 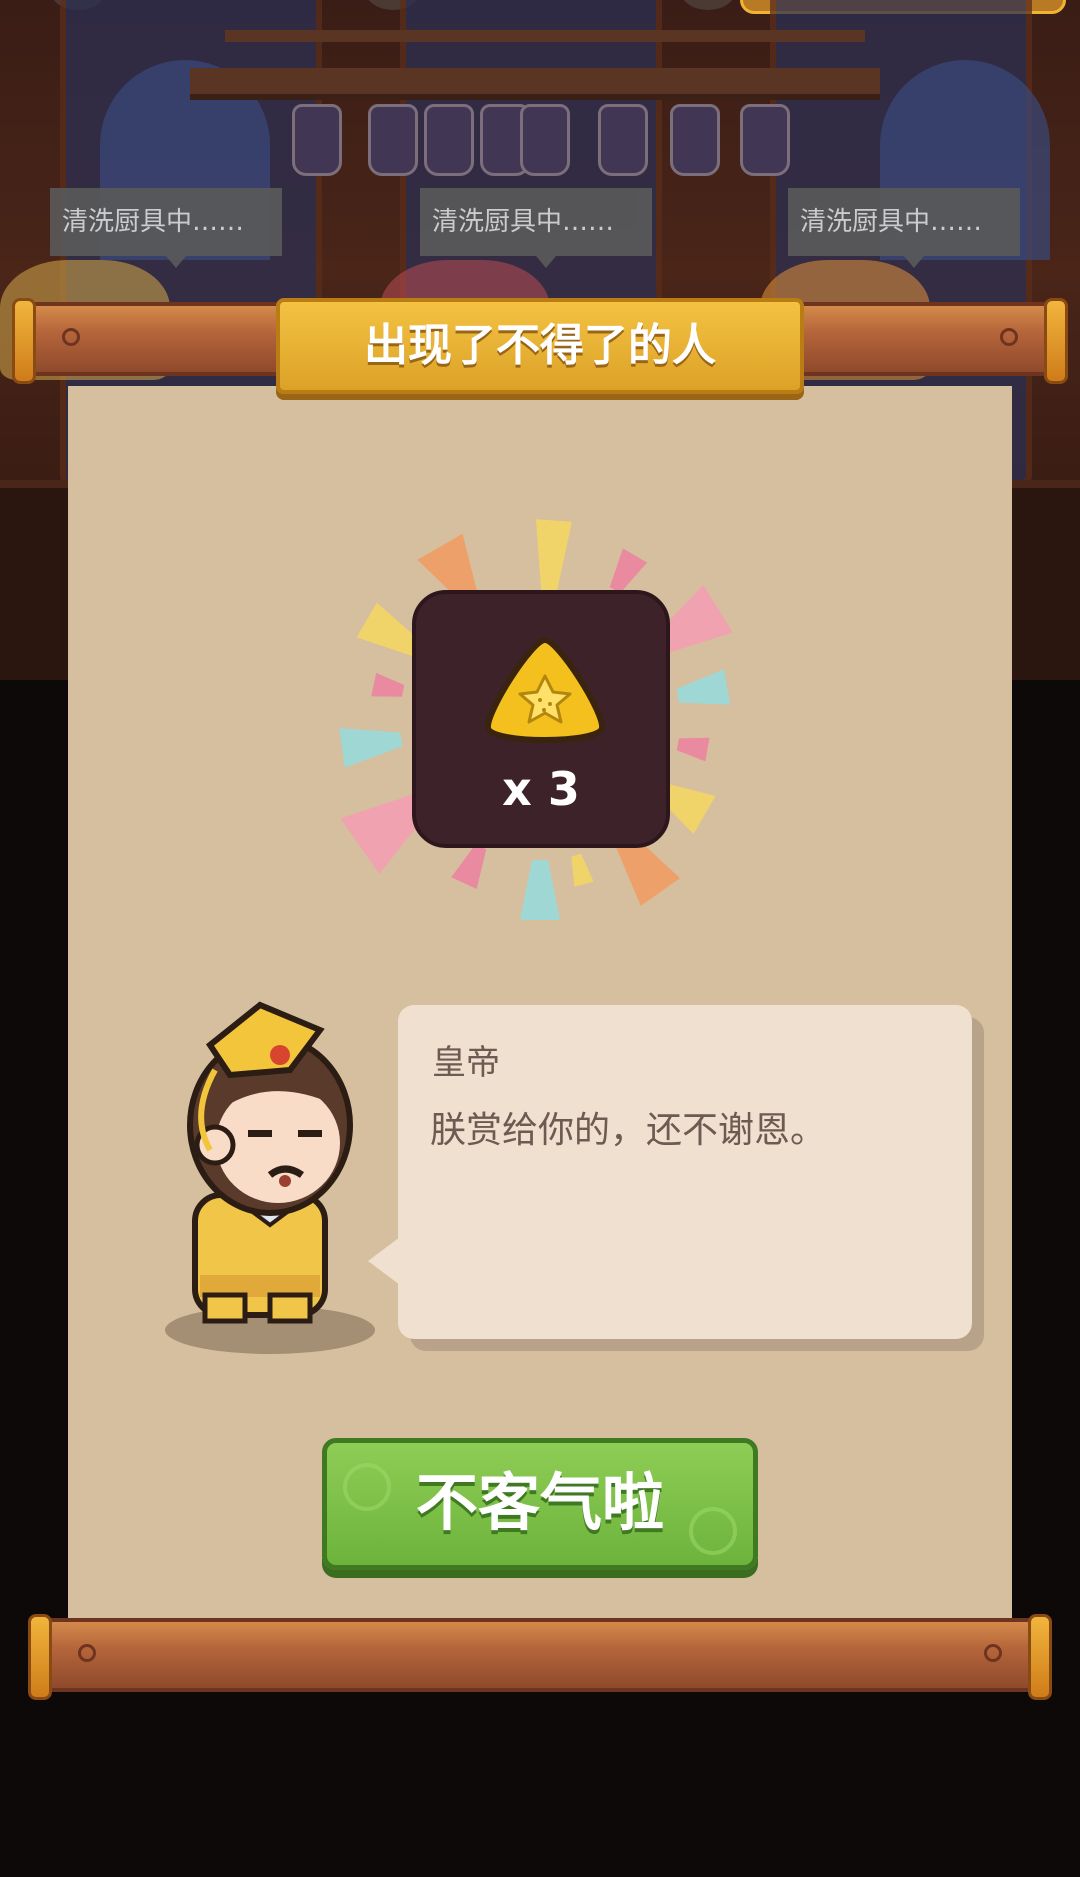 What do you see at coordinates (708, 5) in the screenshot?
I see `background-decoration` at bounding box center [708, 5].